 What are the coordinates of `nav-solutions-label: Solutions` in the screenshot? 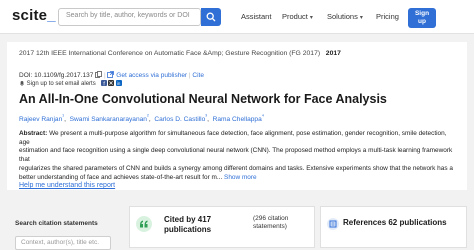 It's located at (342, 16).